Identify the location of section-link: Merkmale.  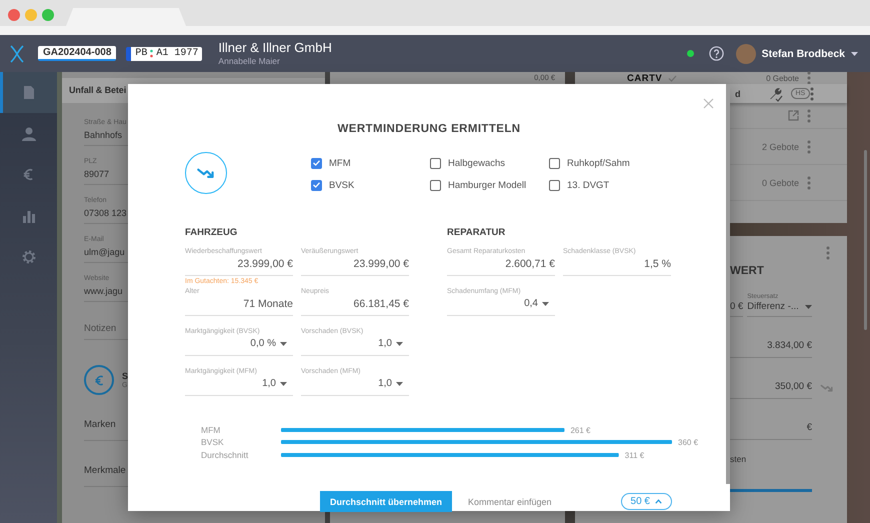
(105, 470).